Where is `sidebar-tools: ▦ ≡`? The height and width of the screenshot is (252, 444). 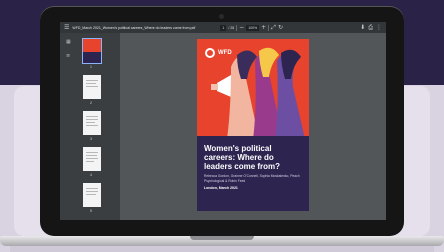 sidebar-tools: ▦ ≡ is located at coordinates (68, 49).